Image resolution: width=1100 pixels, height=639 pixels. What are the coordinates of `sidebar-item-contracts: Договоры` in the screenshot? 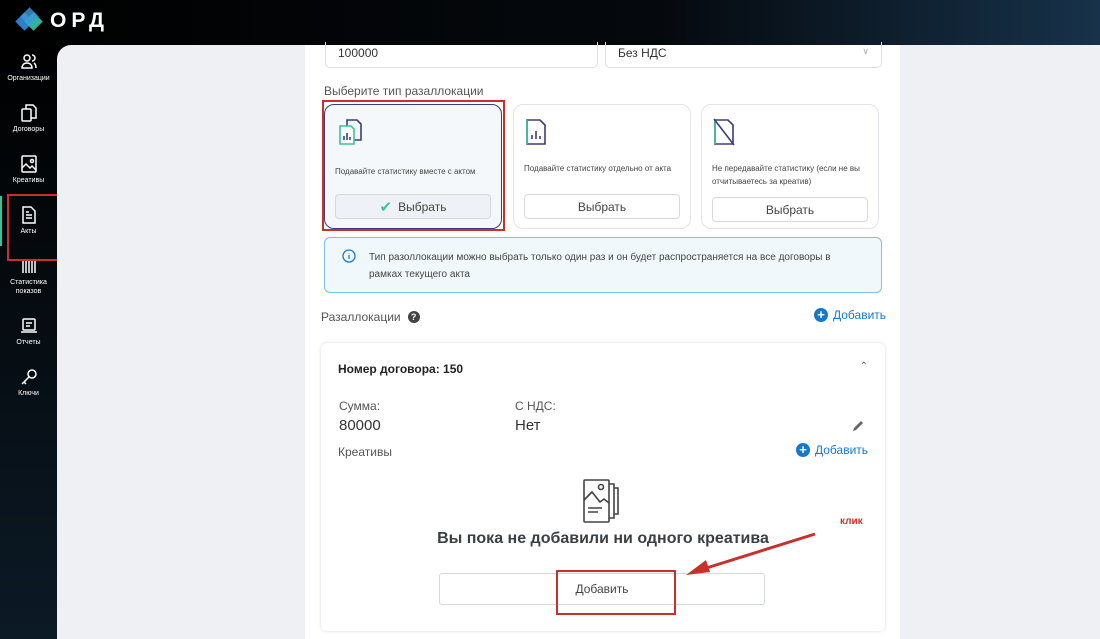 It's located at (28, 119).